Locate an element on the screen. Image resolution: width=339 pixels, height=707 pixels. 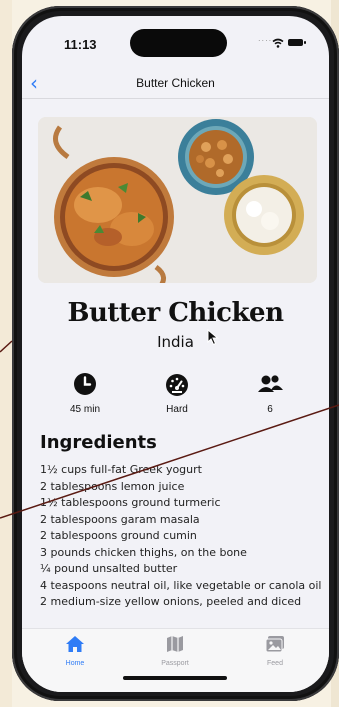
home-indicator is located at coordinates (175, 678).